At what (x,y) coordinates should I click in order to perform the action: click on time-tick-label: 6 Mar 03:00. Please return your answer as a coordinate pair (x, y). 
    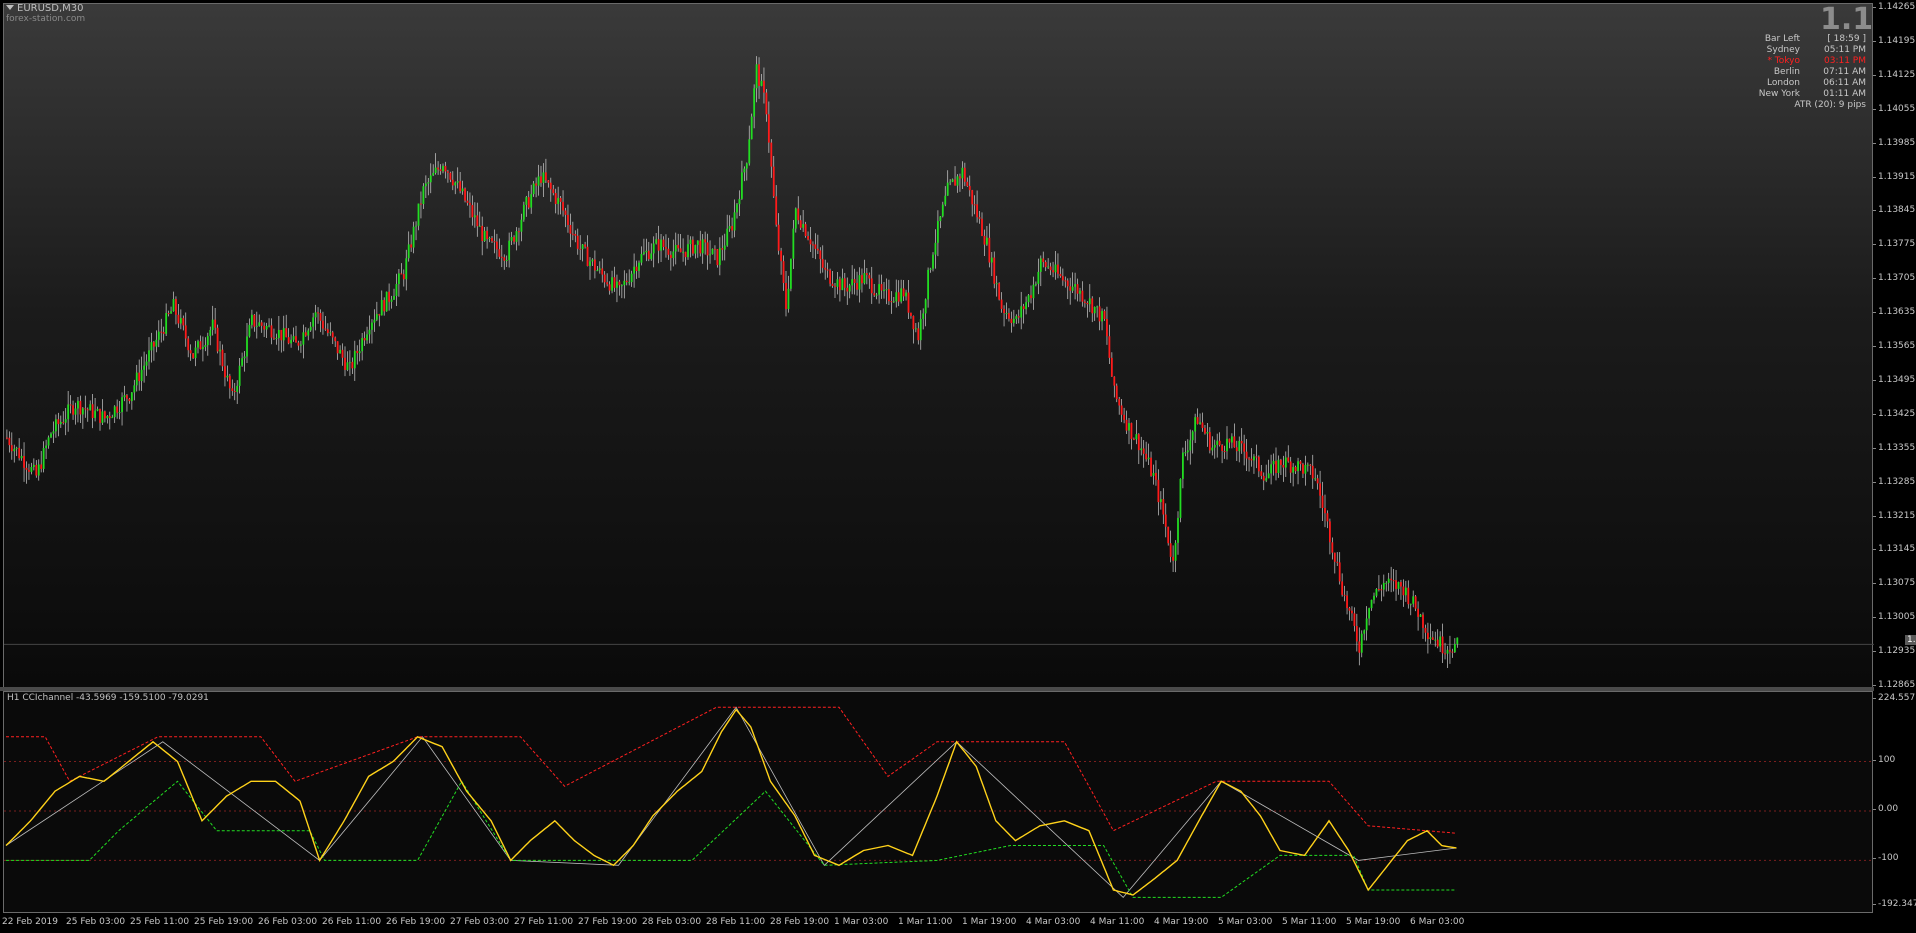
    Looking at the image, I should click on (1437, 922).